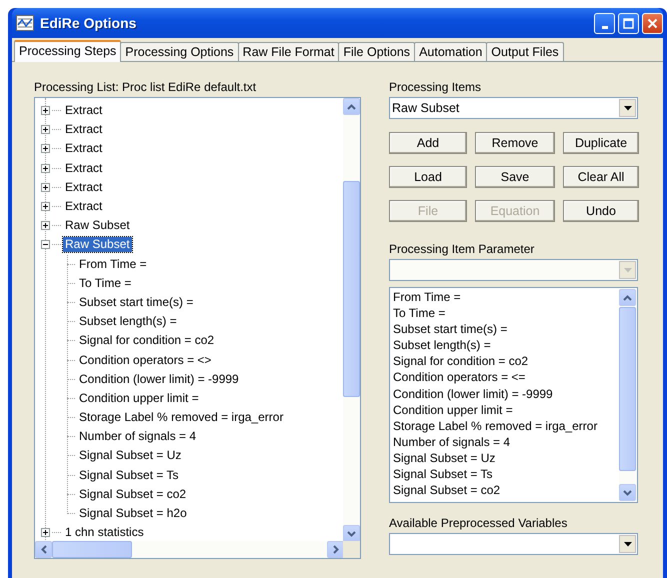  I want to click on tab: Processing Steps, so click(68, 51).